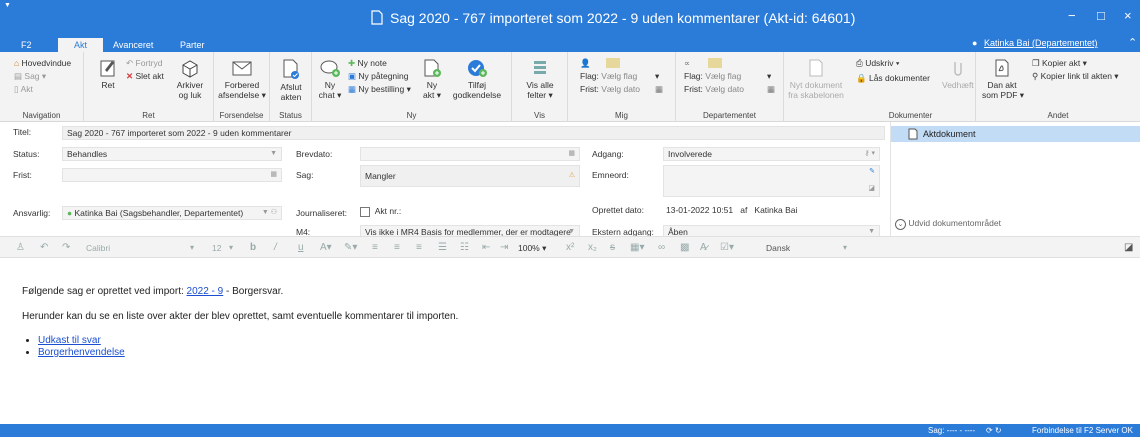 This screenshot has height=437, width=1140. Describe the element at coordinates (80, 45) in the screenshot. I see `tab-akt: Akt` at that location.